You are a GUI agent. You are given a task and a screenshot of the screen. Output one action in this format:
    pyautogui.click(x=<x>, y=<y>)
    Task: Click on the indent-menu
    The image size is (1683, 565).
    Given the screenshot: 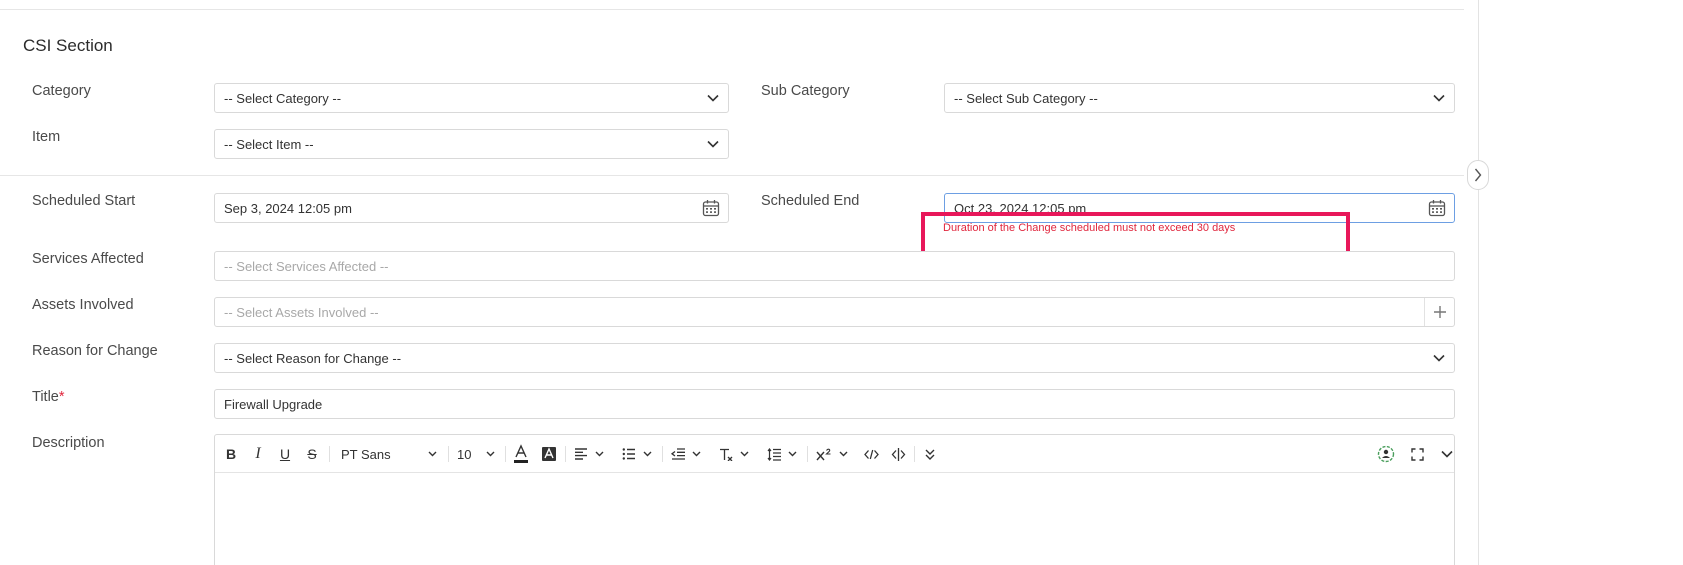 What is the action you would take?
    pyautogui.click(x=686, y=454)
    